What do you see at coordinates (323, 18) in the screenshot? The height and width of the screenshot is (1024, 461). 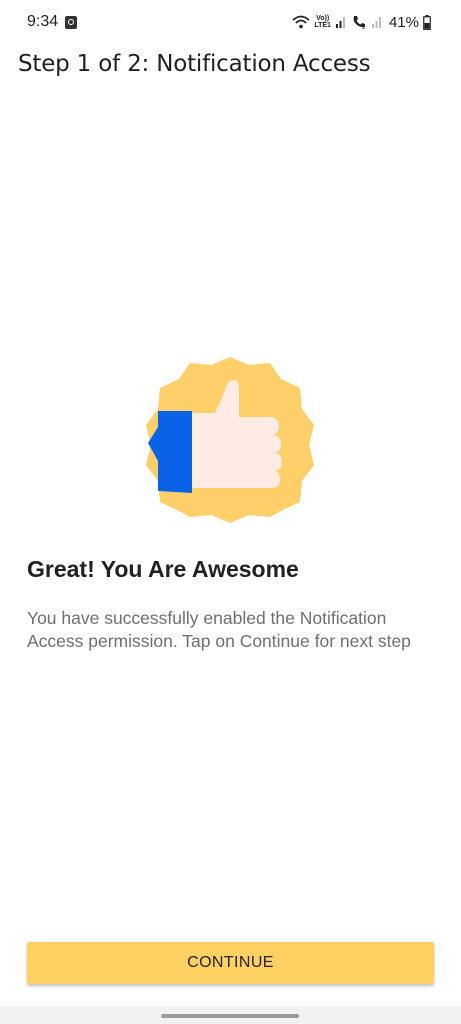 I see `lte-top-label: Vo))` at bounding box center [323, 18].